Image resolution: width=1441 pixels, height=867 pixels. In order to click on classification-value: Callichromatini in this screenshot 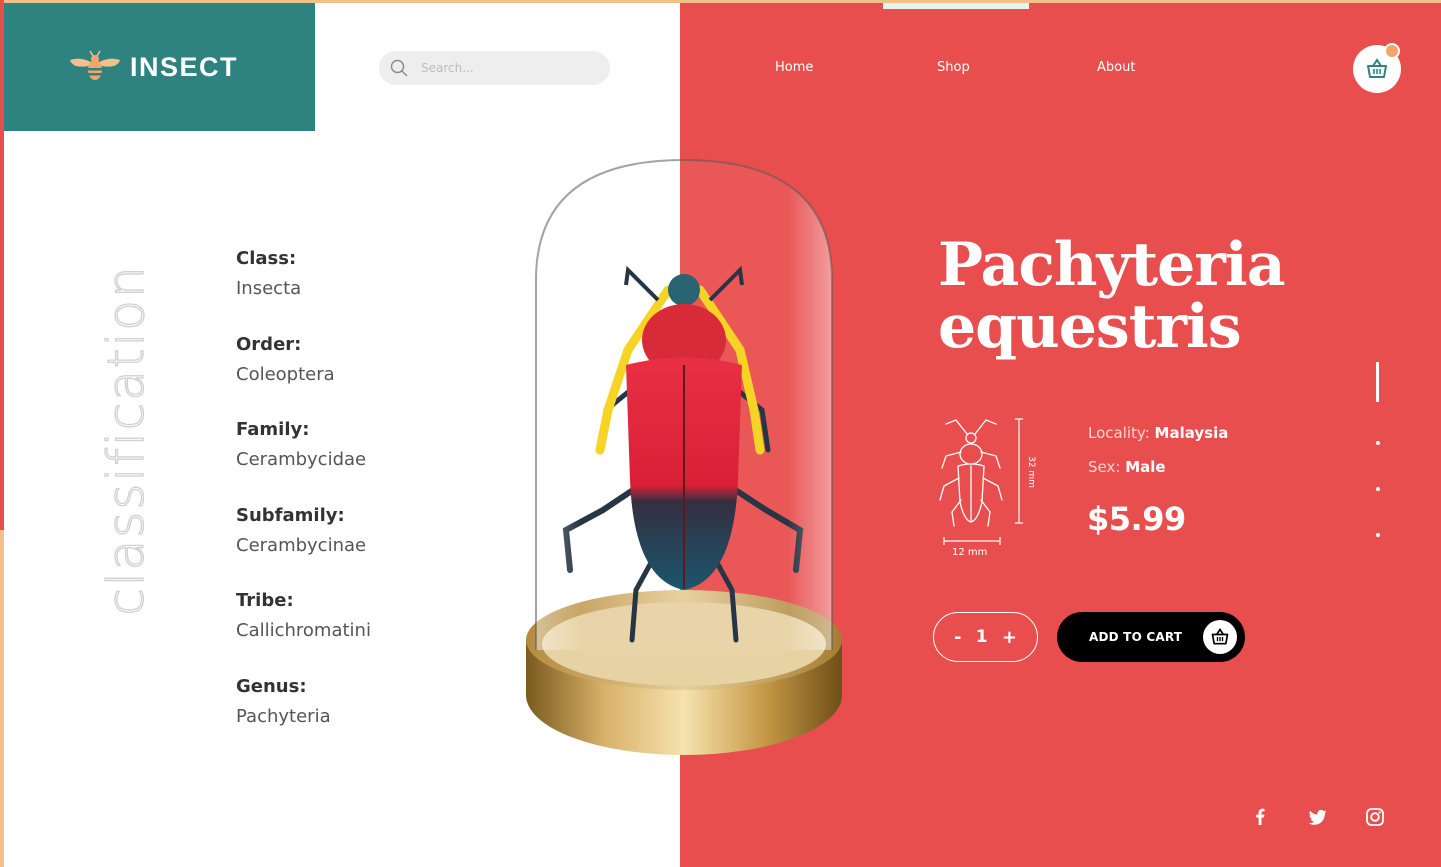, I will do `click(303, 630)`.